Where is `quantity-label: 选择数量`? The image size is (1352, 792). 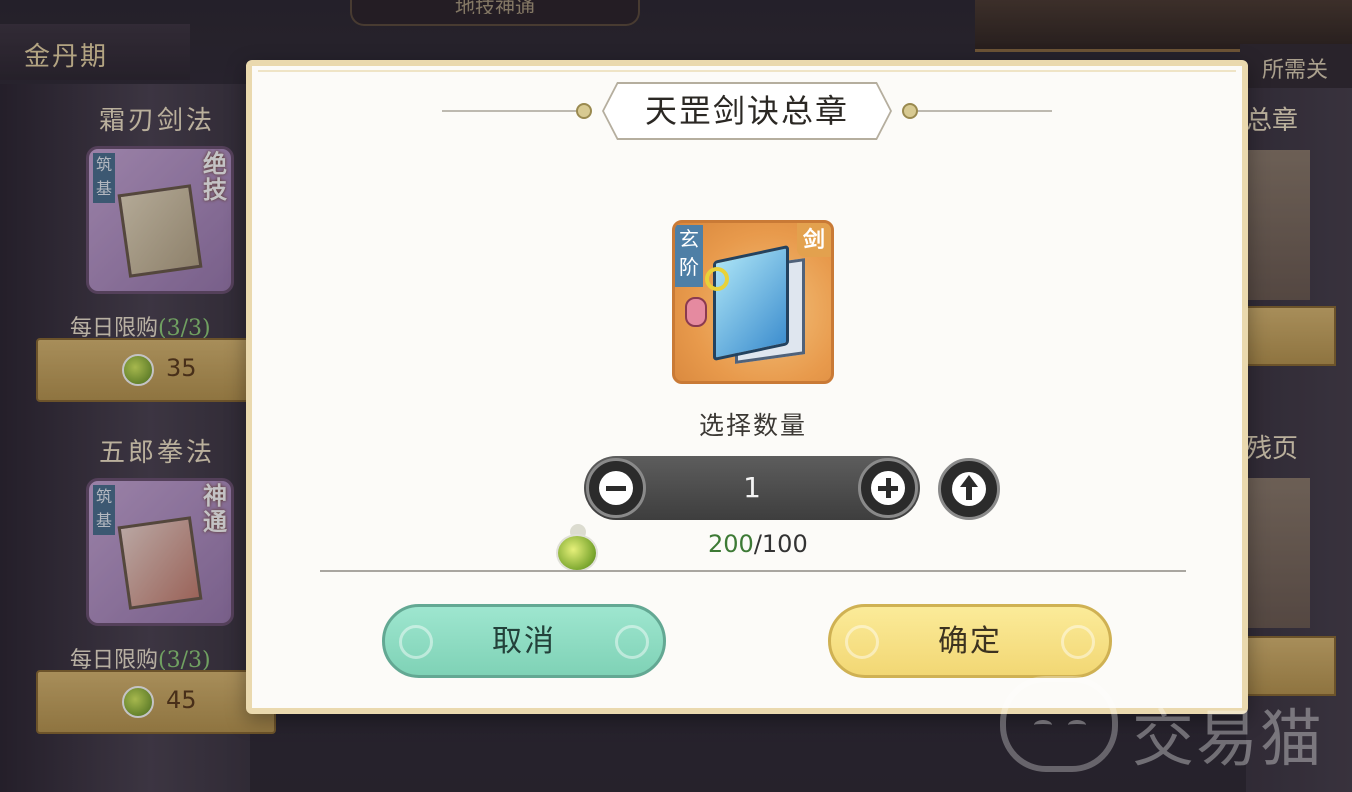
quantity-label: 选择数量 is located at coordinates (752, 425).